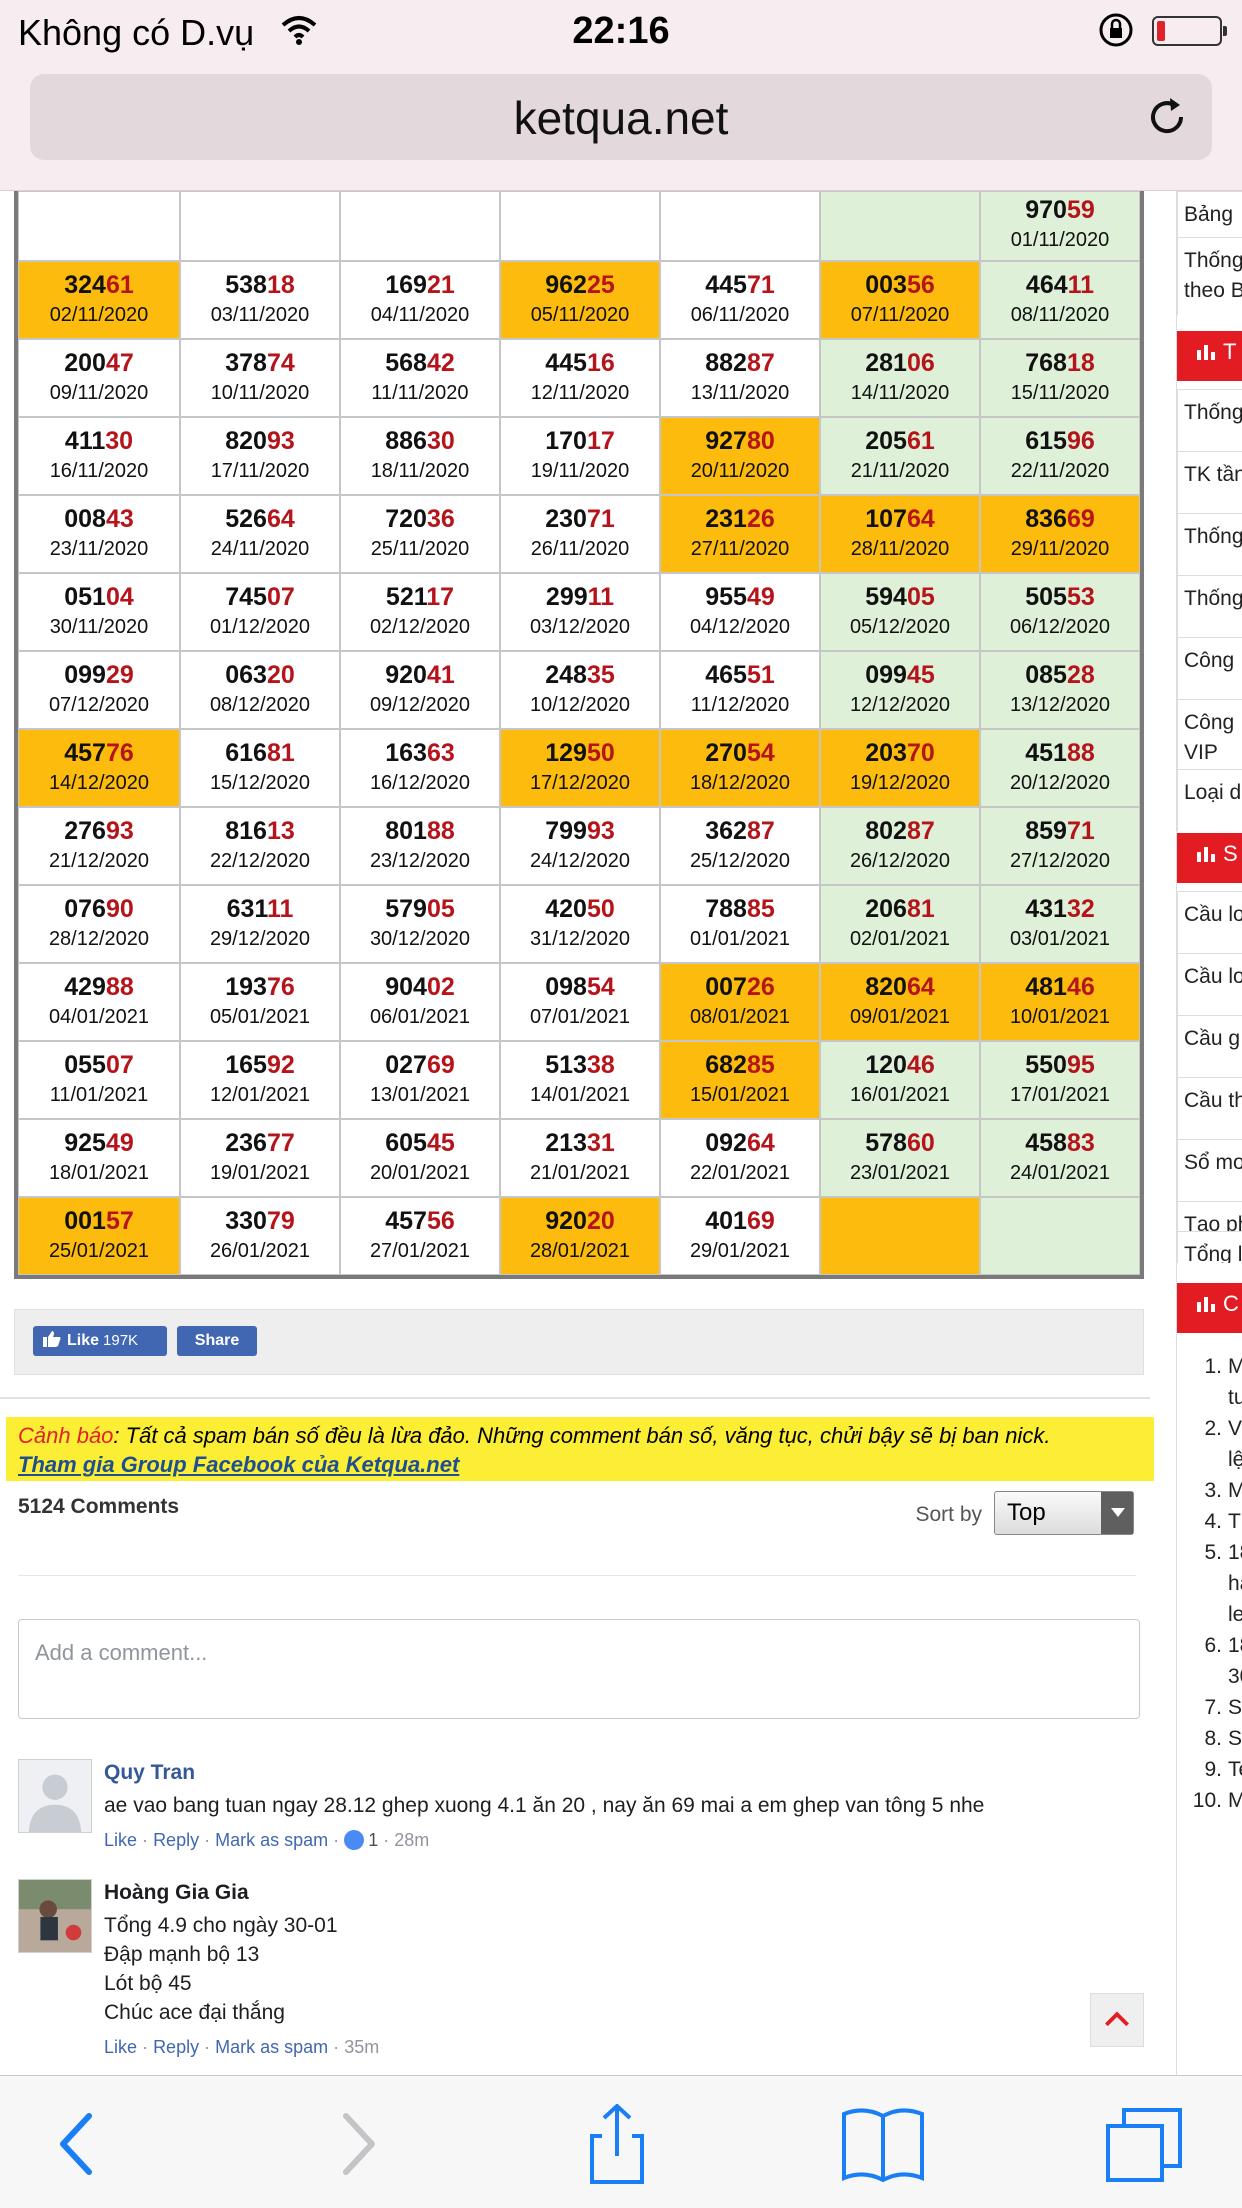 The width and height of the screenshot is (1242, 2208). Describe the element at coordinates (1060, 783) in the screenshot. I see `result-date: 20/12/2020` at that location.